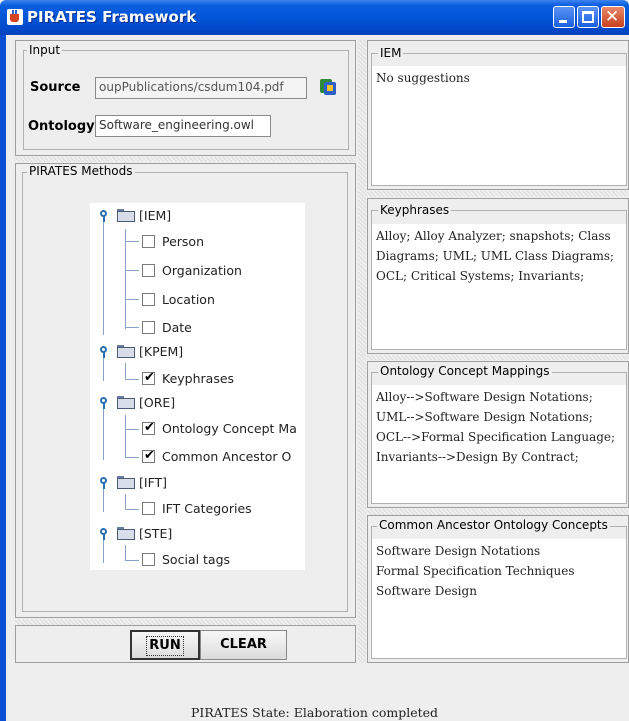 The image size is (629, 721). Describe the element at coordinates (161, 351) in the screenshot. I see `tree-node-label: [KPEM]` at that location.